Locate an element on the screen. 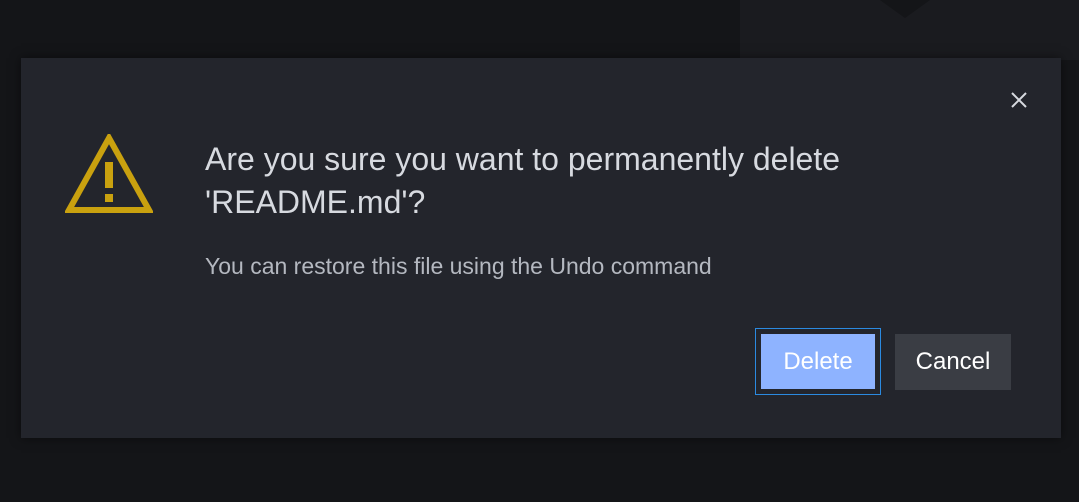  background-notch is located at coordinates (905, 9).